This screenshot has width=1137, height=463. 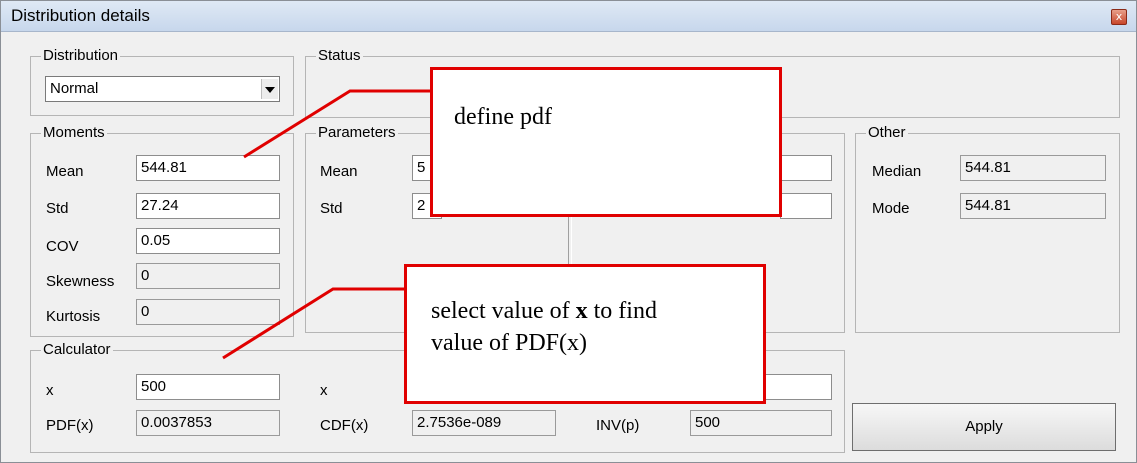 What do you see at coordinates (509, 343) in the screenshot?
I see `select-x-text-line2: value of PDF(x)` at bounding box center [509, 343].